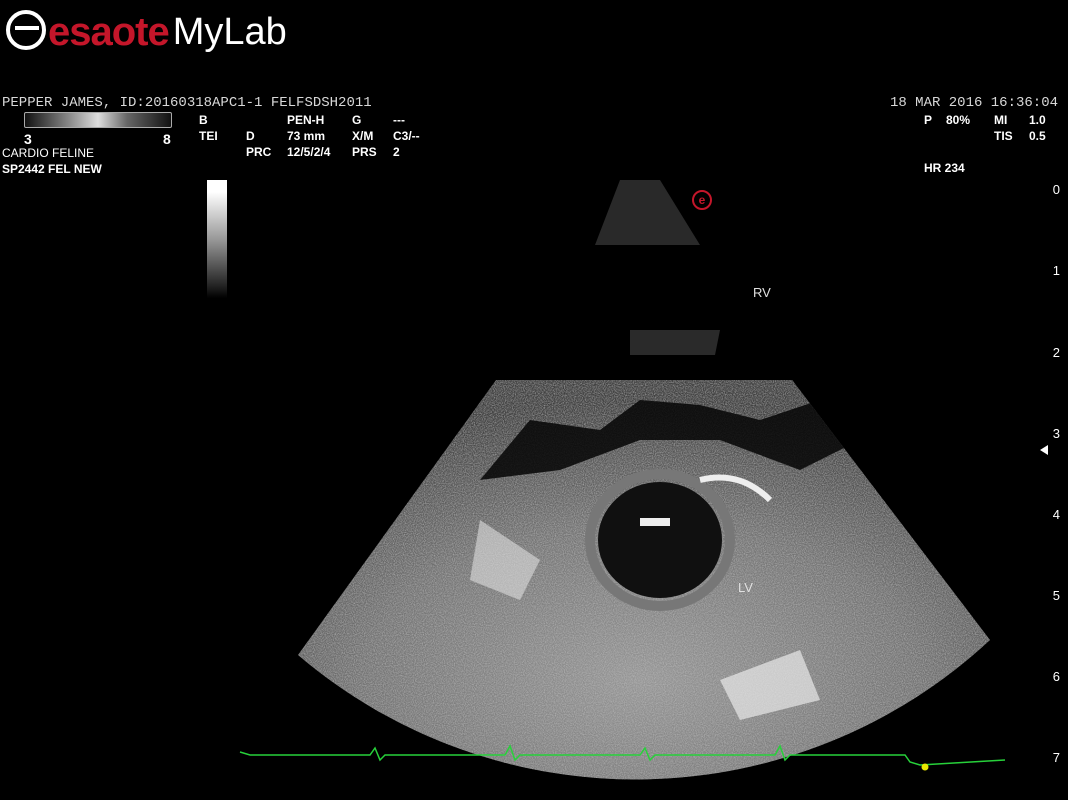 This screenshot has height=800, width=1068. I want to click on depth-mark: 3, so click(1056, 433).